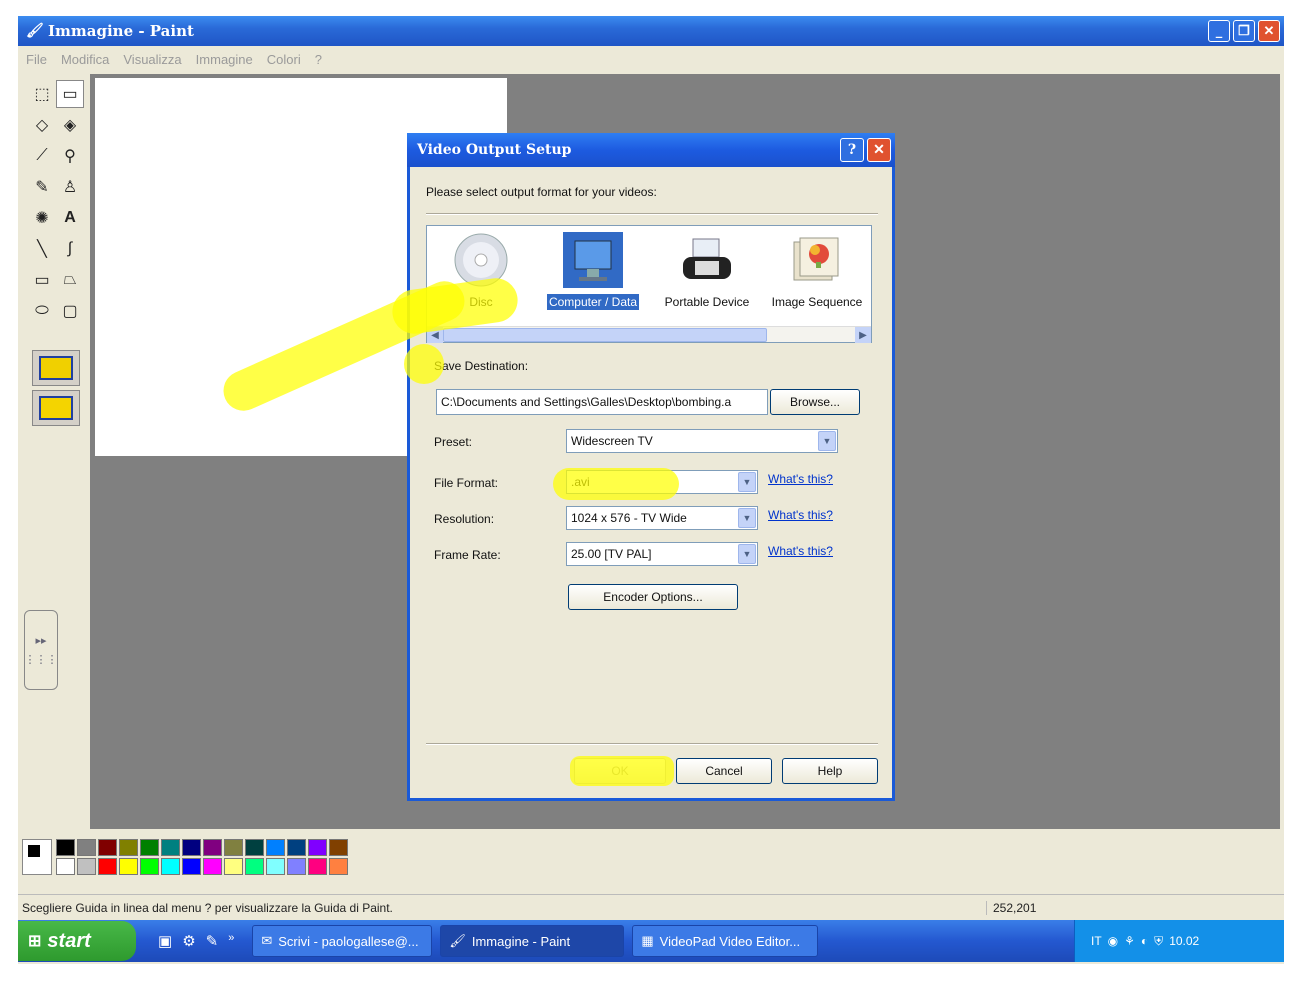 This screenshot has width=1289, height=985. What do you see at coordinates (481, 272) in the screenshot?
I see `format-disc: Disc` at bounding box center [481, 272].